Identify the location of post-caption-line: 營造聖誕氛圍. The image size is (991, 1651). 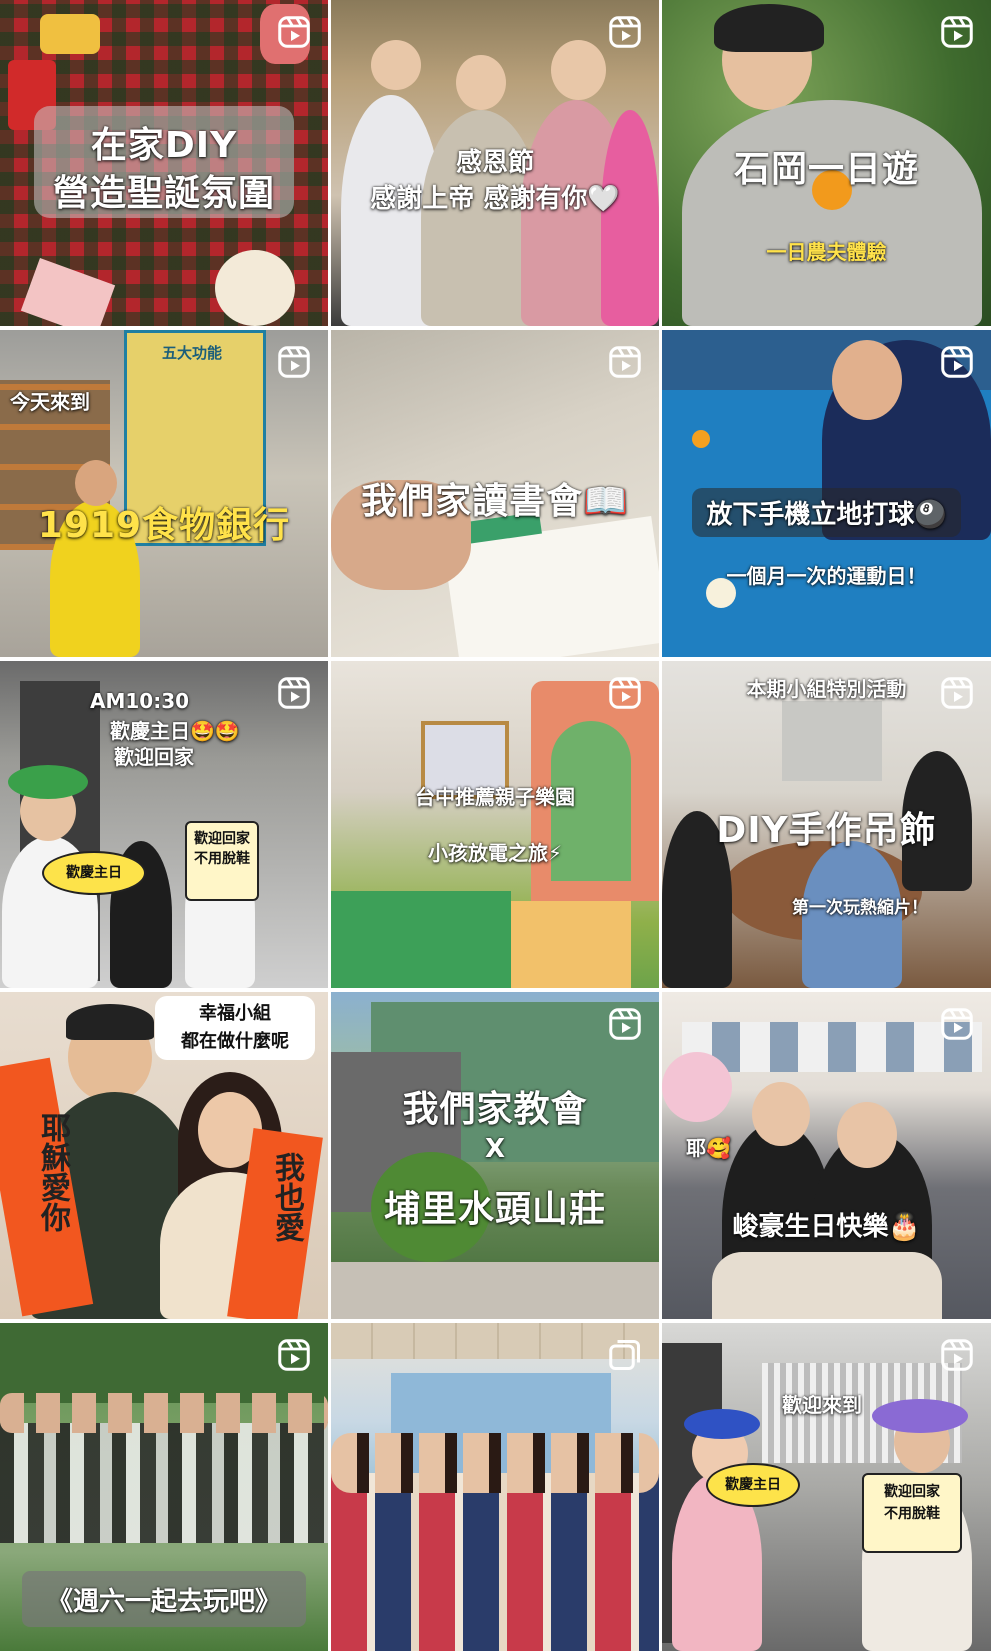
(163, 193).